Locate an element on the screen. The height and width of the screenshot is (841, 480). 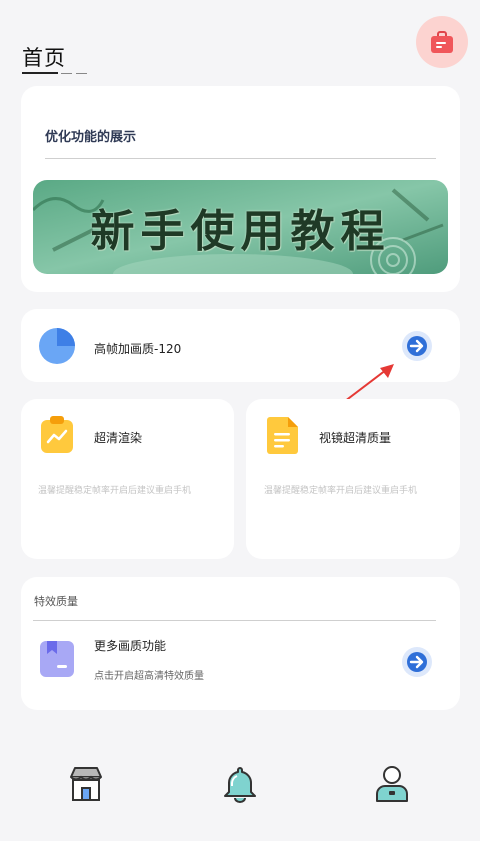
effects-item-label: 更多画质功能 is located at coordinates (130, 646).